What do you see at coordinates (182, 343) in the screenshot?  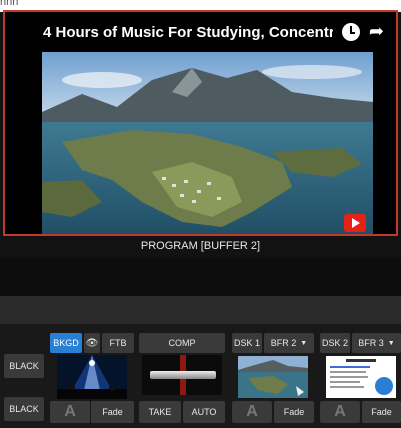 I see `comp-button: COMP` at bounding box center [182, 343].